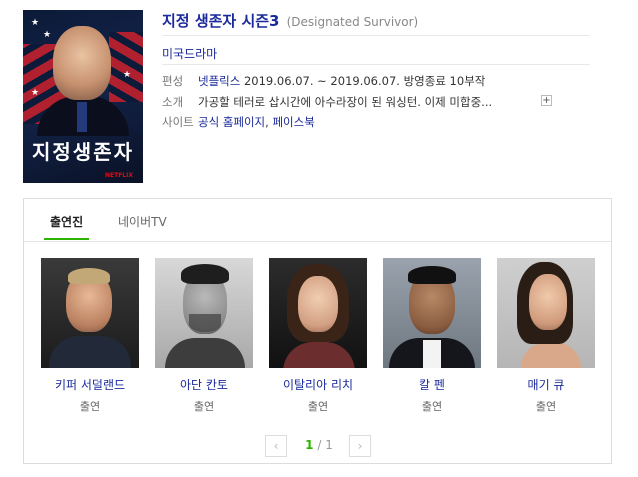 The image size is (638, 477). What do you see at coordinates (173, 102) in the screenshot?
I see `summary-label: 소개` at bounding box center [173, 102].